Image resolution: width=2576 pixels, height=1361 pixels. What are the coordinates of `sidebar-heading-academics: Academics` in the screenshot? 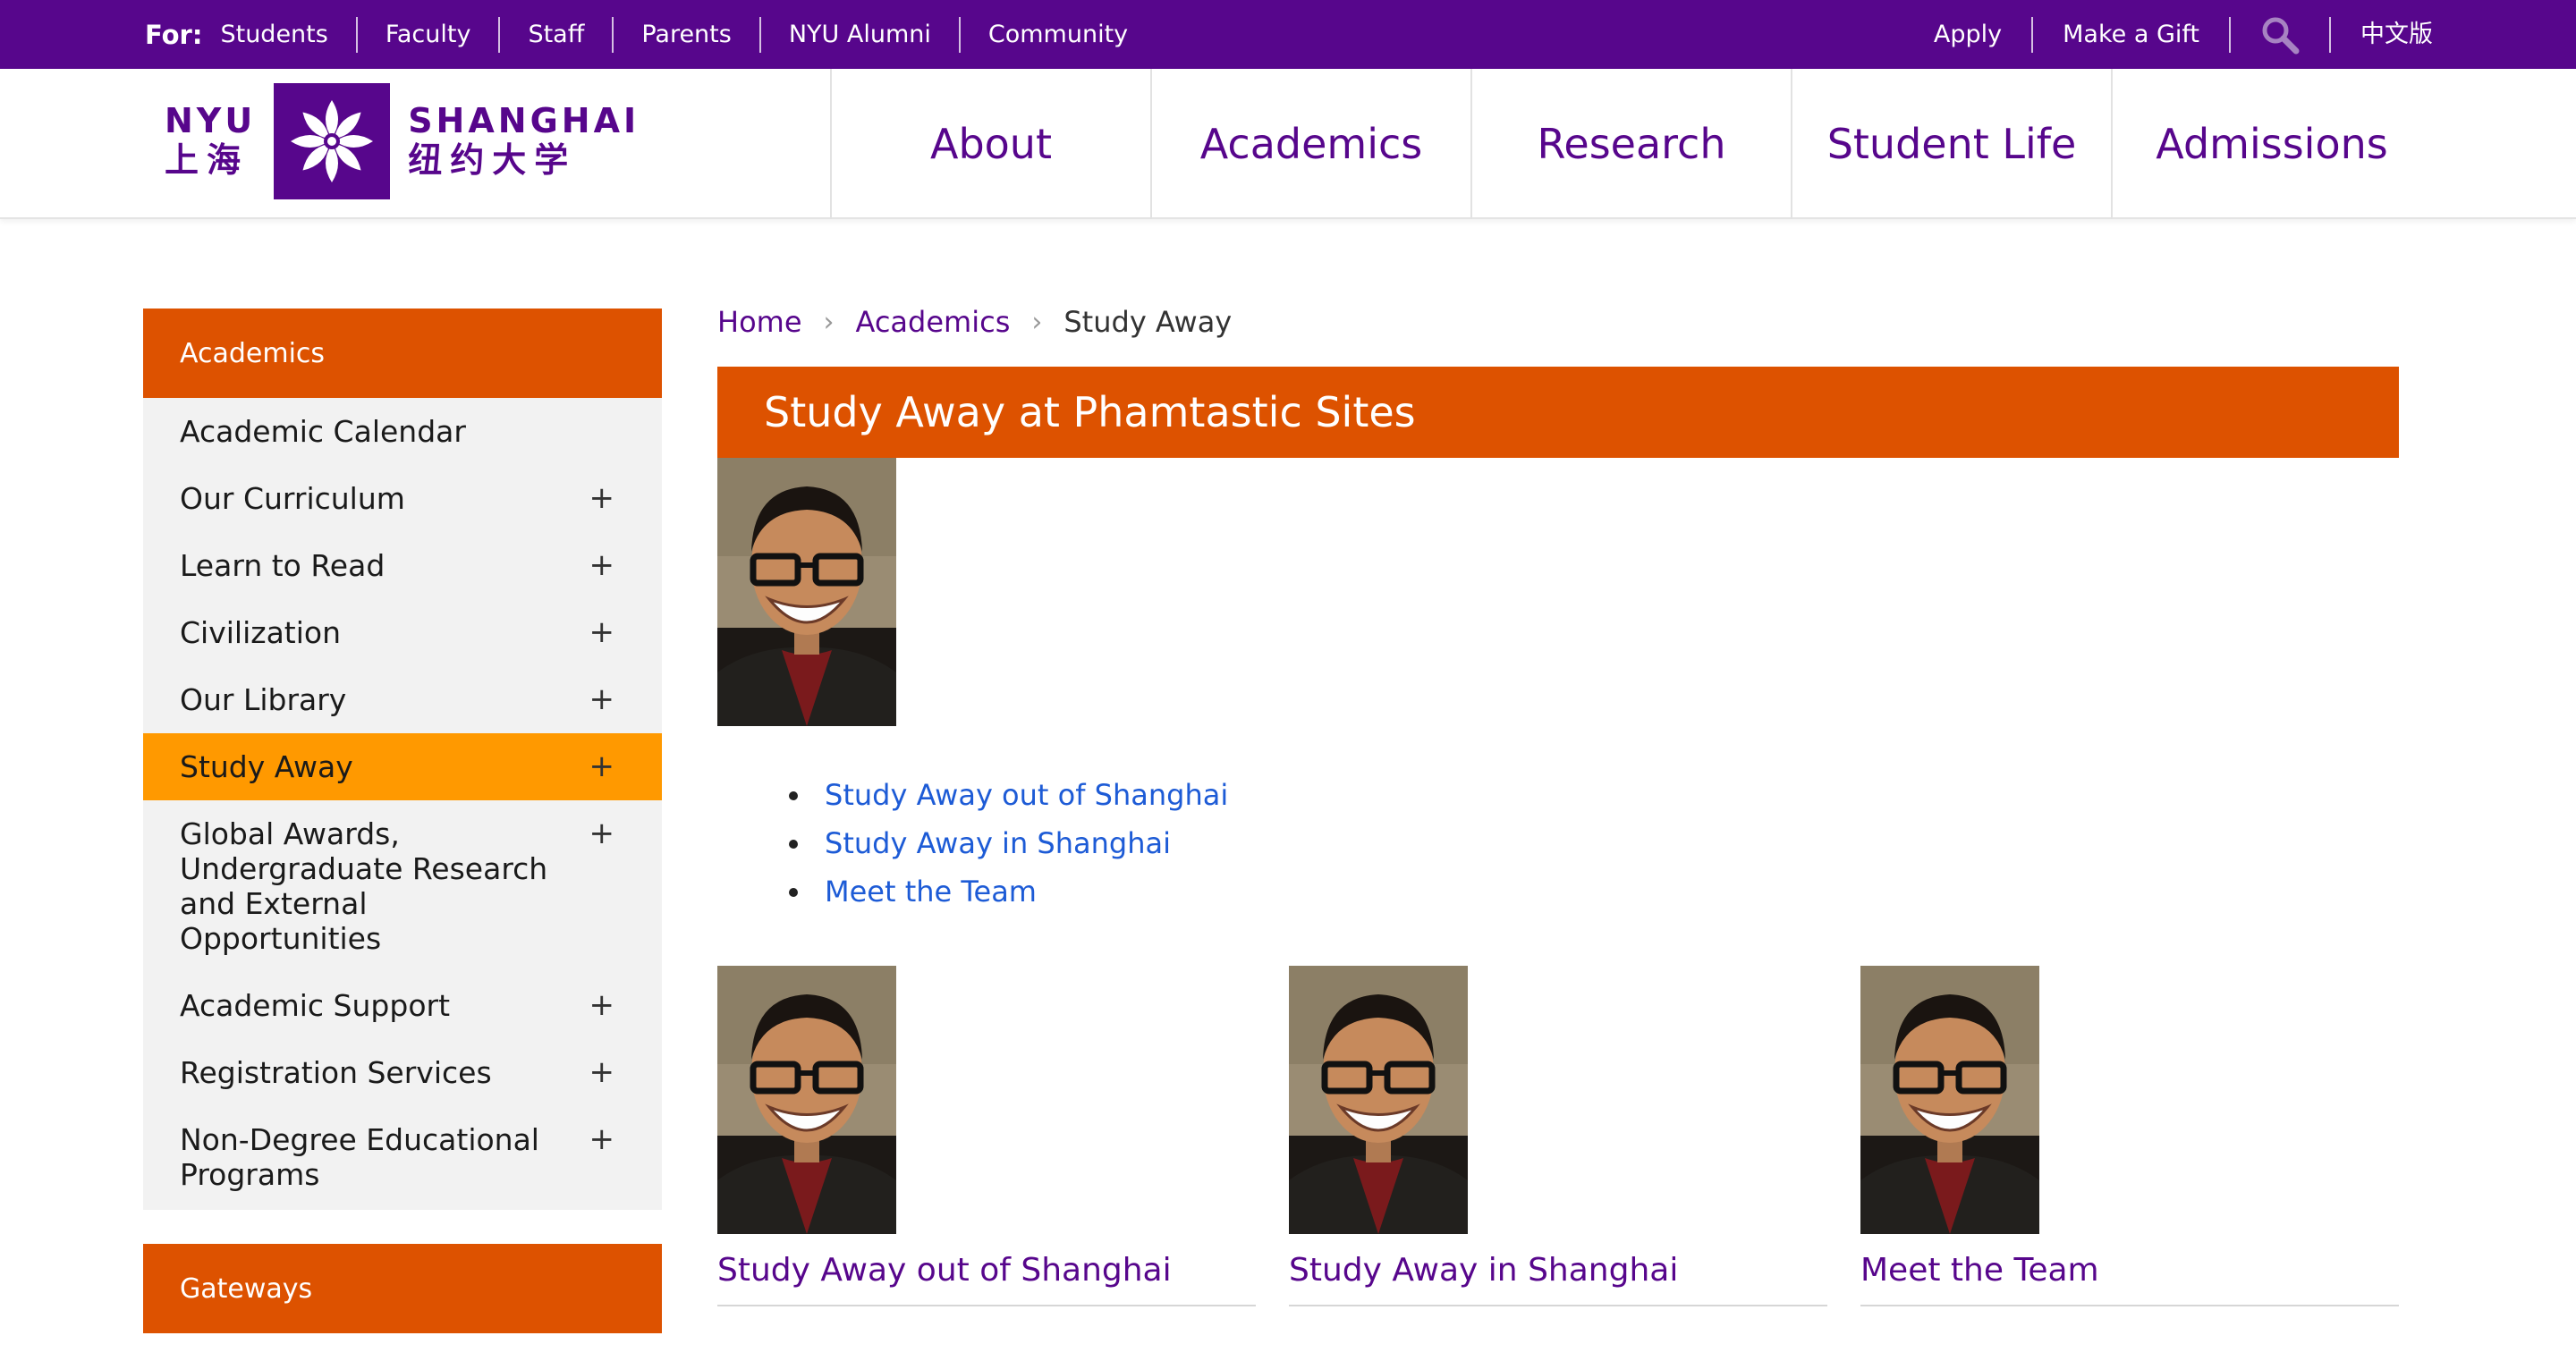 It's located at (402, 353).